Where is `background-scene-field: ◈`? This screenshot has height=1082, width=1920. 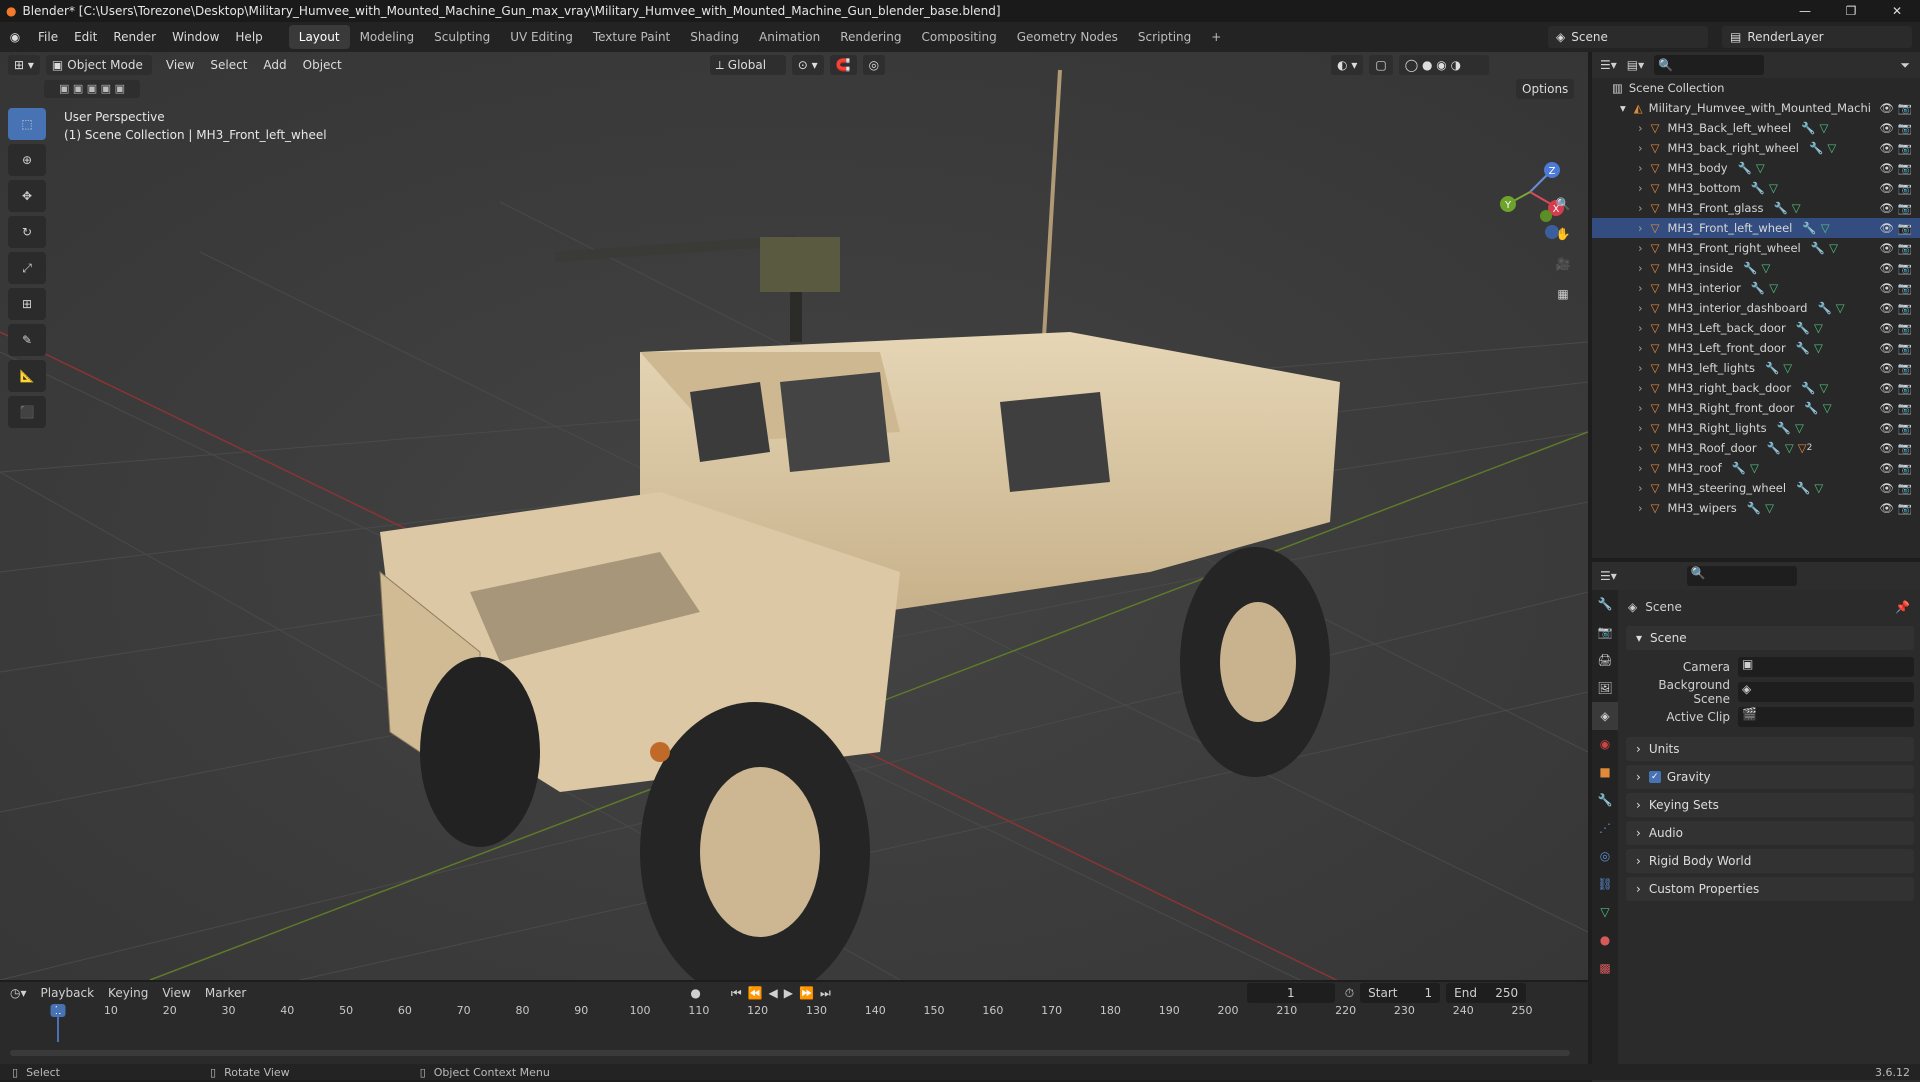
background-scene-field: ◈ is located at coordinates (1826, 691).